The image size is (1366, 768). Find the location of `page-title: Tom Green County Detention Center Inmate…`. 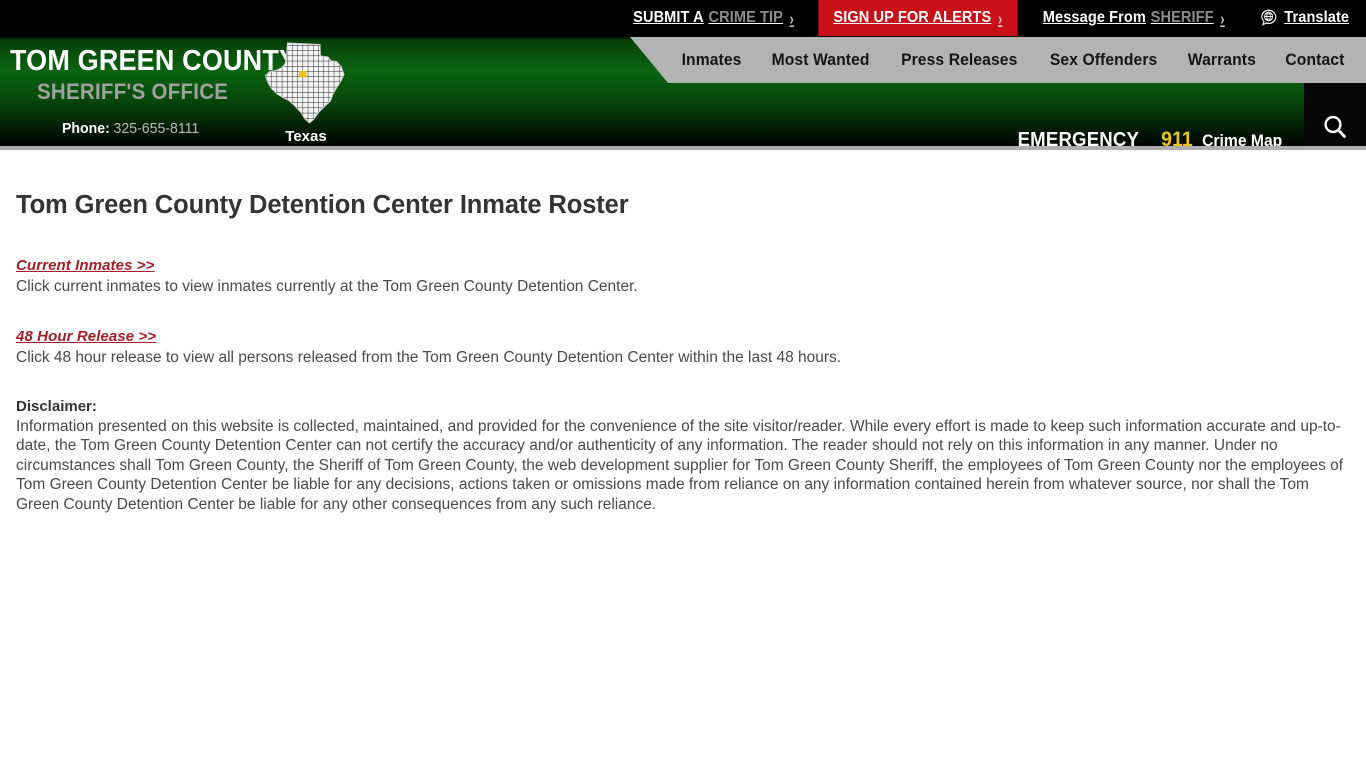

page-title: Tom Green County Detention Center Inmate… is located at coordinates (322, 205).